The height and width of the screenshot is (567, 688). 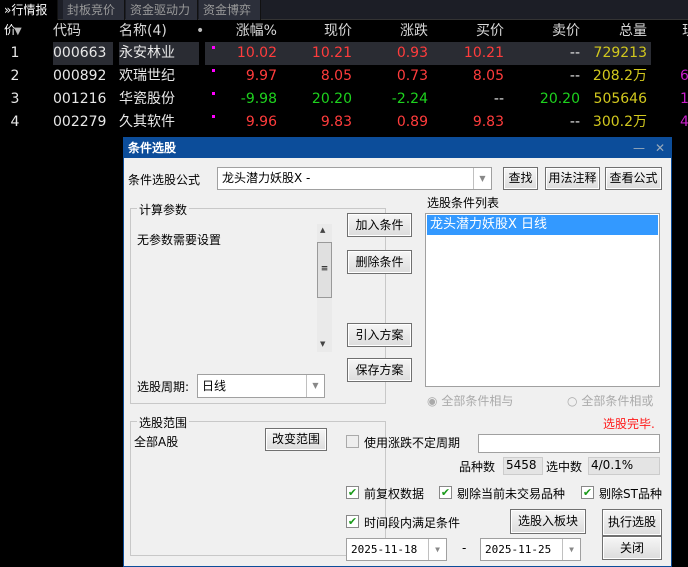 What do you see at coordinates (632, 548) in the screenshot?
I see `close-button: 关闭` at bounding box center [632, 548].